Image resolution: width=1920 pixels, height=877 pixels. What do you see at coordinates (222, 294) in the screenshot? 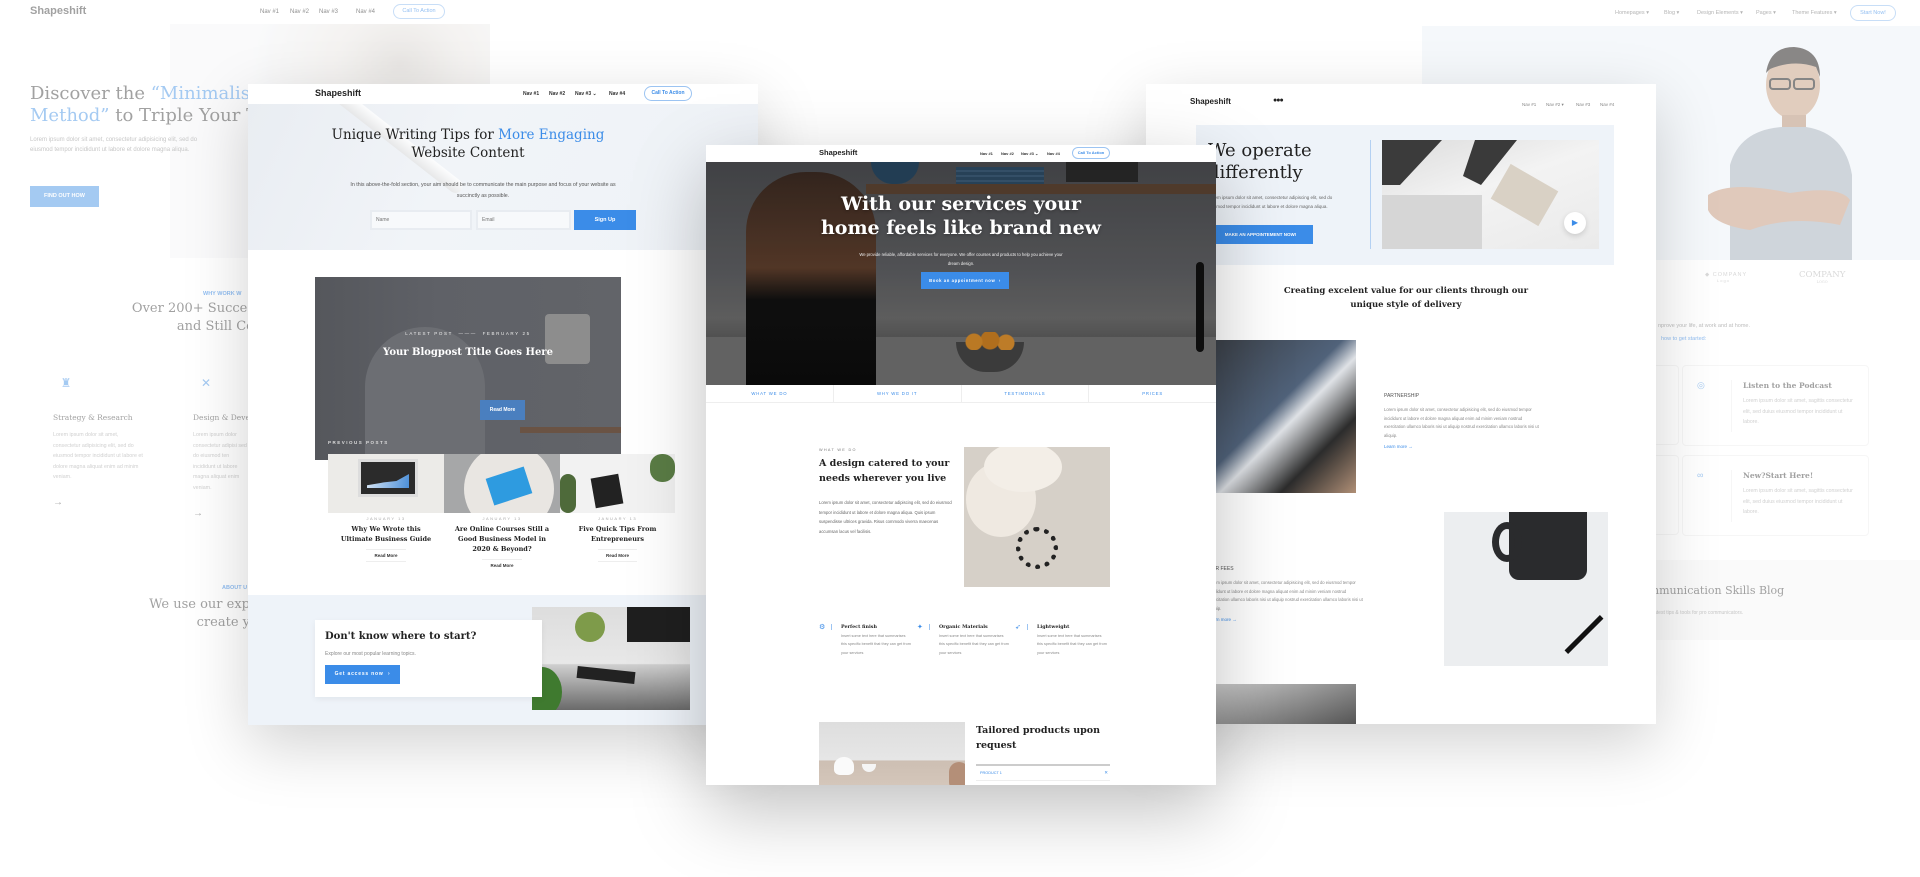
I see `why-label: WHY WORK W` at bounding box center [222, 294].